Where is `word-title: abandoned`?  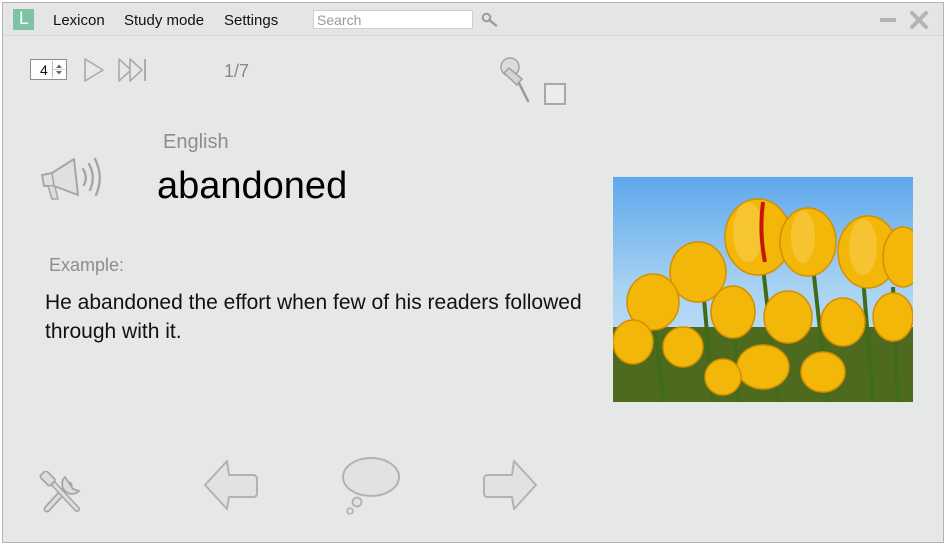
word-title: abandoned is located at coordinates (252, 186).